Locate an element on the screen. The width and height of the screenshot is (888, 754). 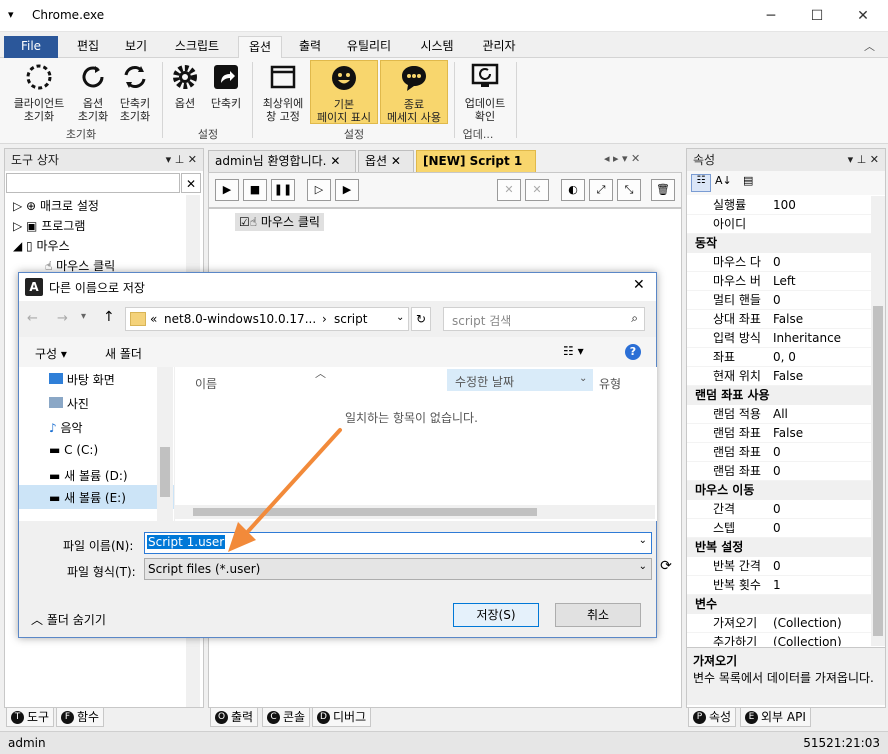
play-button: ▶ is located at coordinates (227, 190).